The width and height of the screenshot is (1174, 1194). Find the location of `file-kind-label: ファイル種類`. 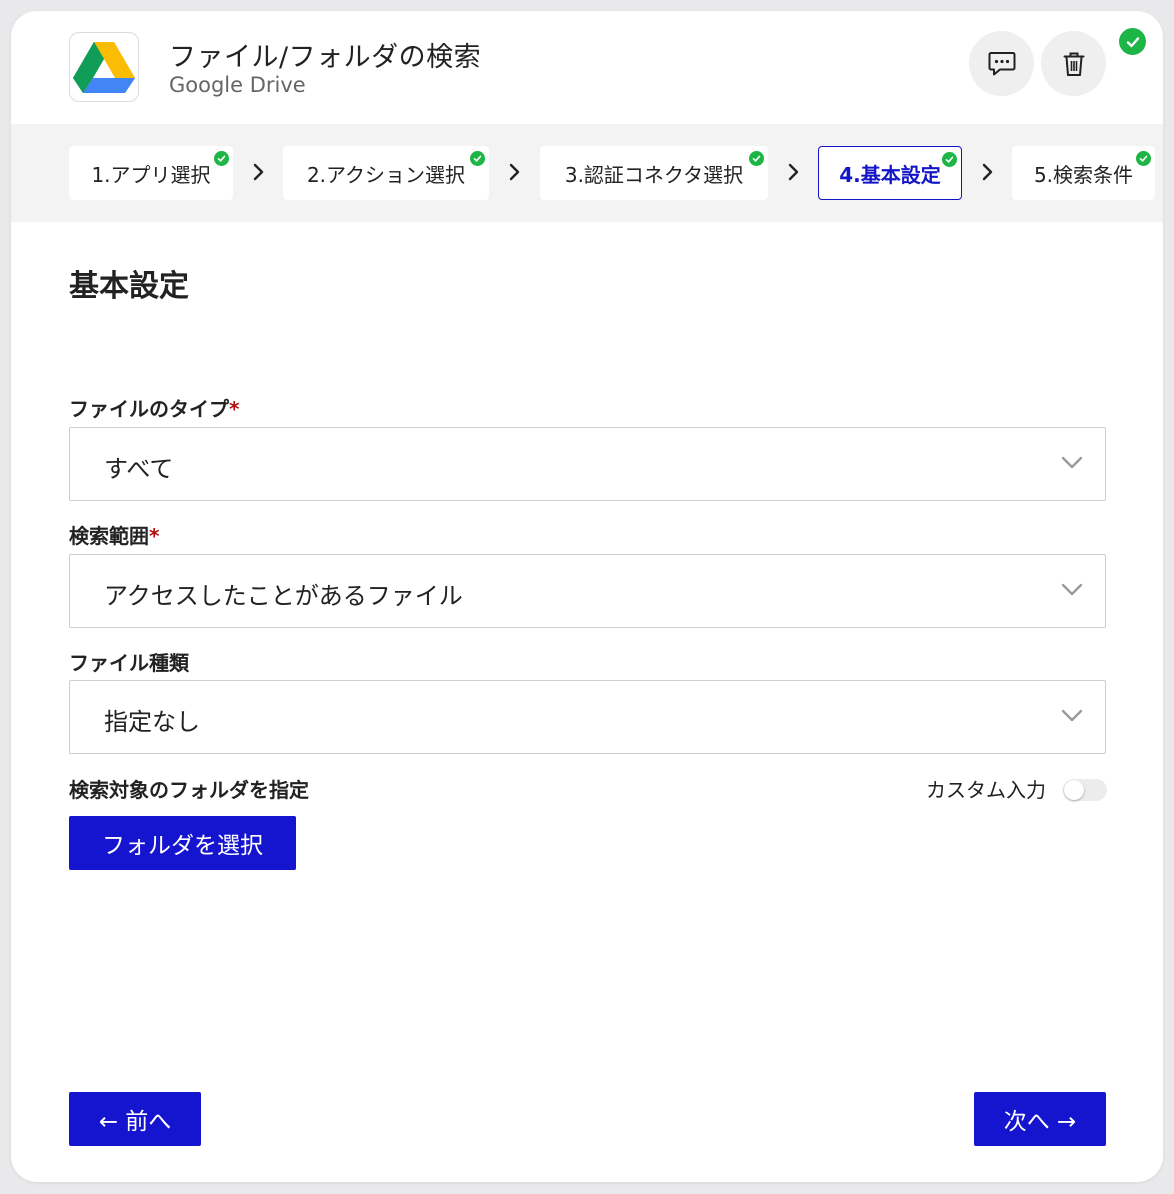

file-kind-label: ファイル種類 is located at coordinates (129, 663).